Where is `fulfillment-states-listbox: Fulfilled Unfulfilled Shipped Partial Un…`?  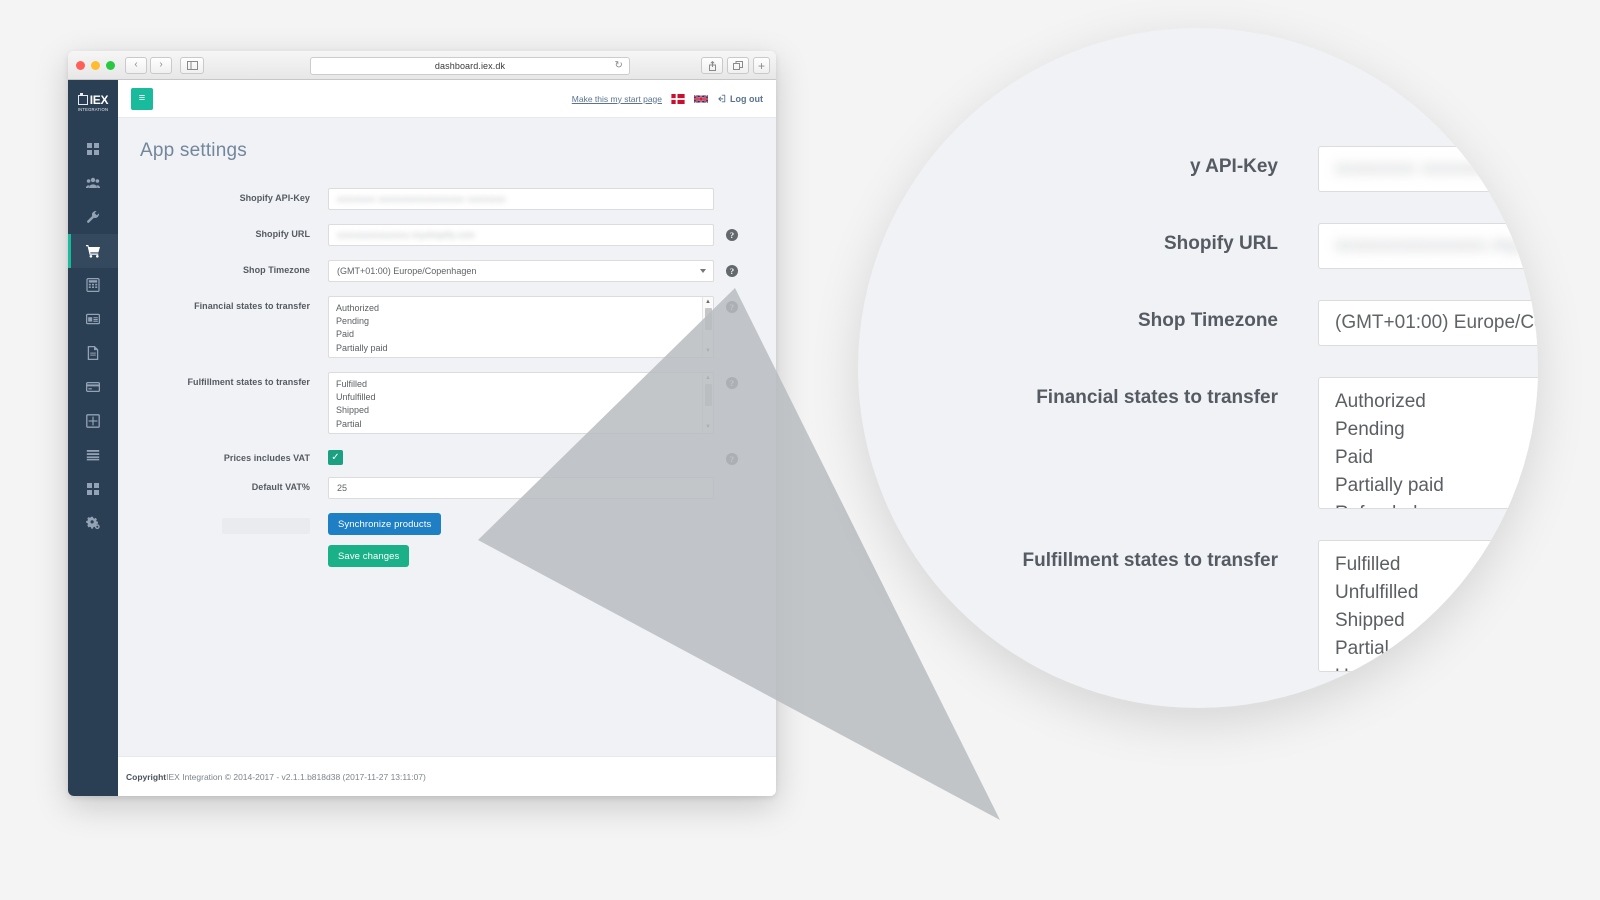 fulfillment-states-listbox: Fulfilled Unfulfilled Shipped Partial Un… is located at coordinates (521, 403).